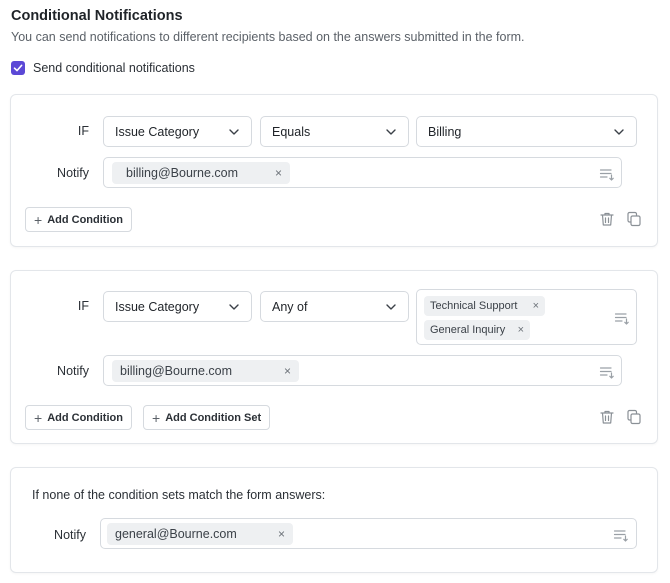 The width and height of the screenshot is (670, 583). Describe the element at coordinates (176, 534) in the screenshot. I see `recipient-chip-label: general@Bourne.com` at that location.